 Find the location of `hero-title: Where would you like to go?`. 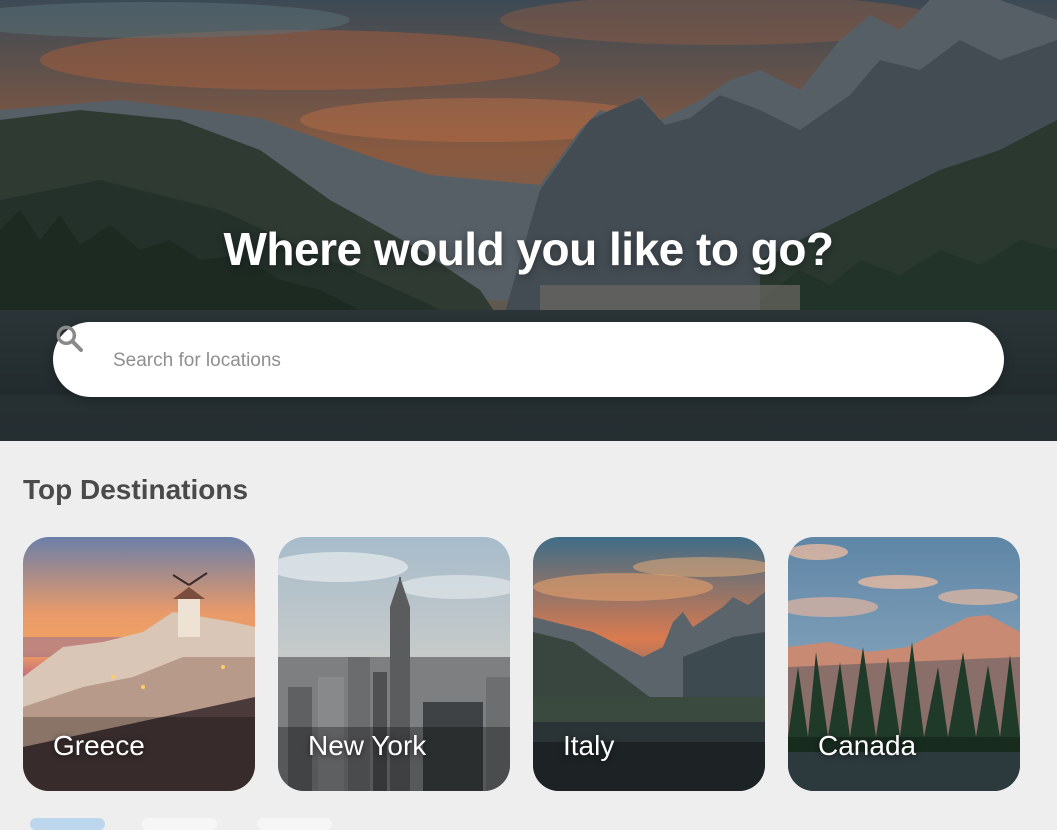

hero-title: Where would you like to go? is located at coordinates (528, 249).